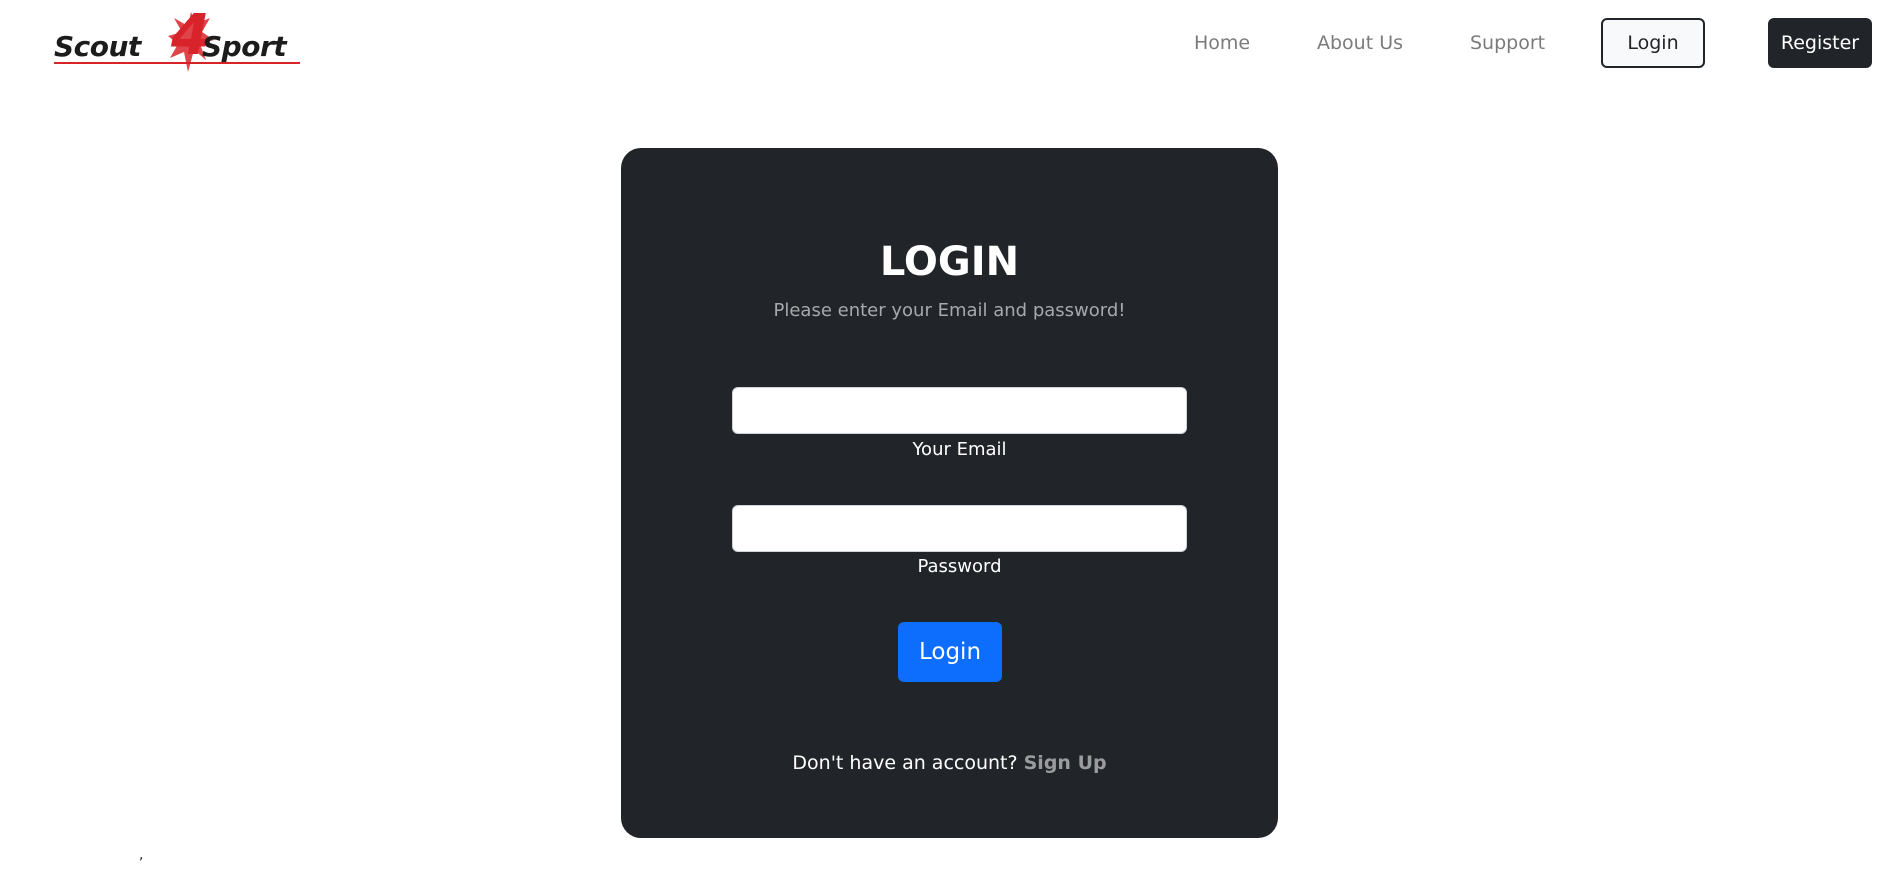 The image size is (1904, 894). What do you see at coordinates (959, 566) in the screenshot?
I see `password-label: Password` at bounding box center [959, 566].